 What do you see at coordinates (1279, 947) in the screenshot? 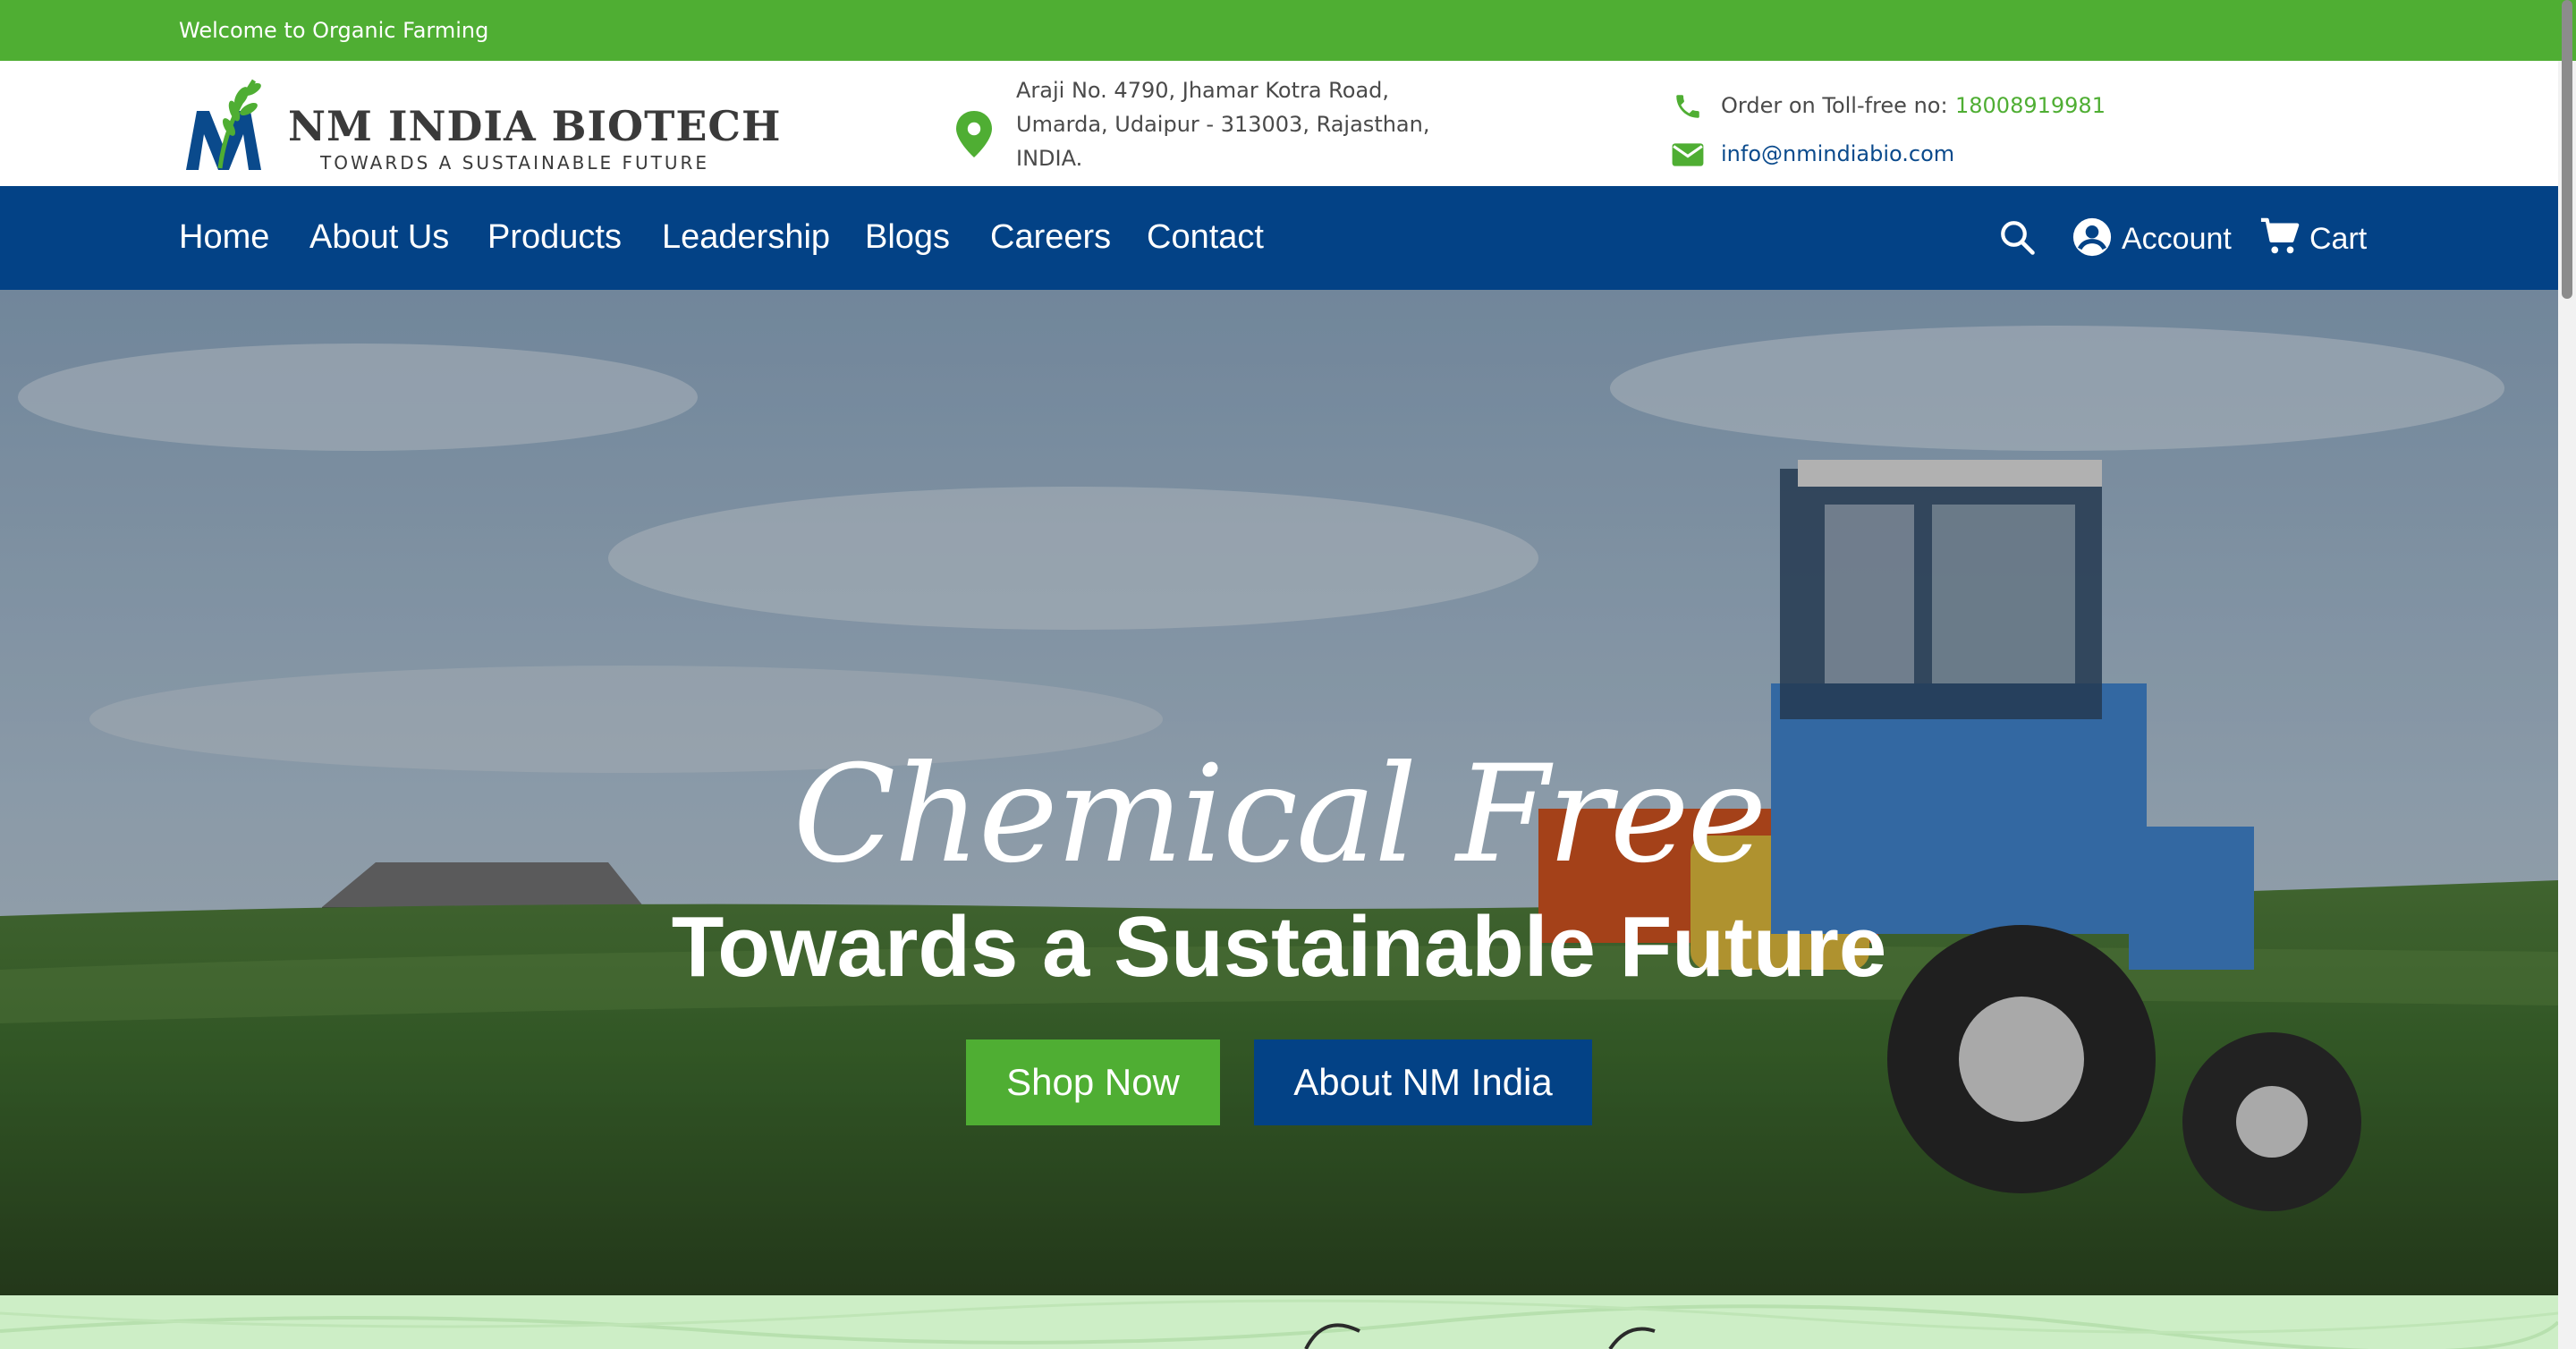
I see `hero-headline: Towards a Sustainable Future` at bounding box center [1279, 947].